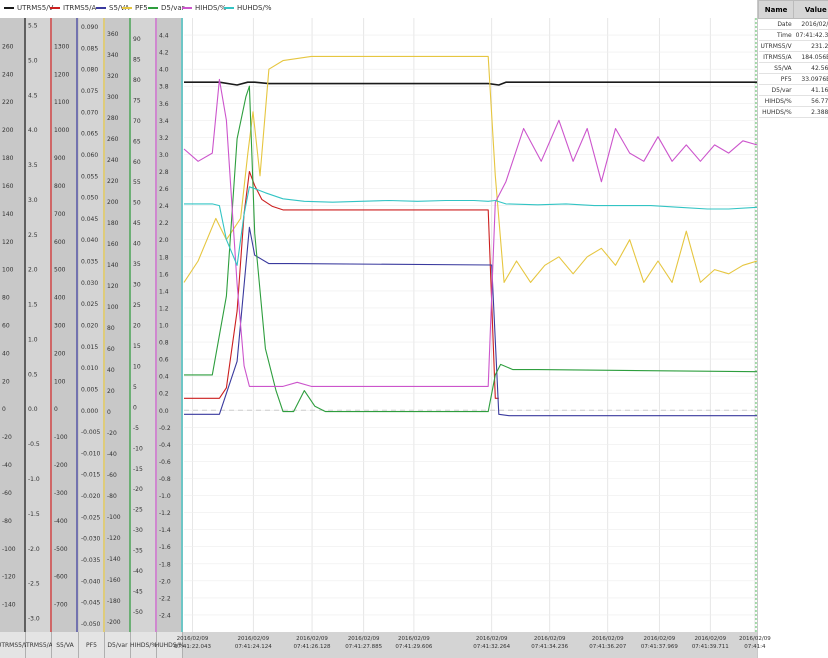  I want to click on legend-item: HIHDS/%, so click(204, 8).